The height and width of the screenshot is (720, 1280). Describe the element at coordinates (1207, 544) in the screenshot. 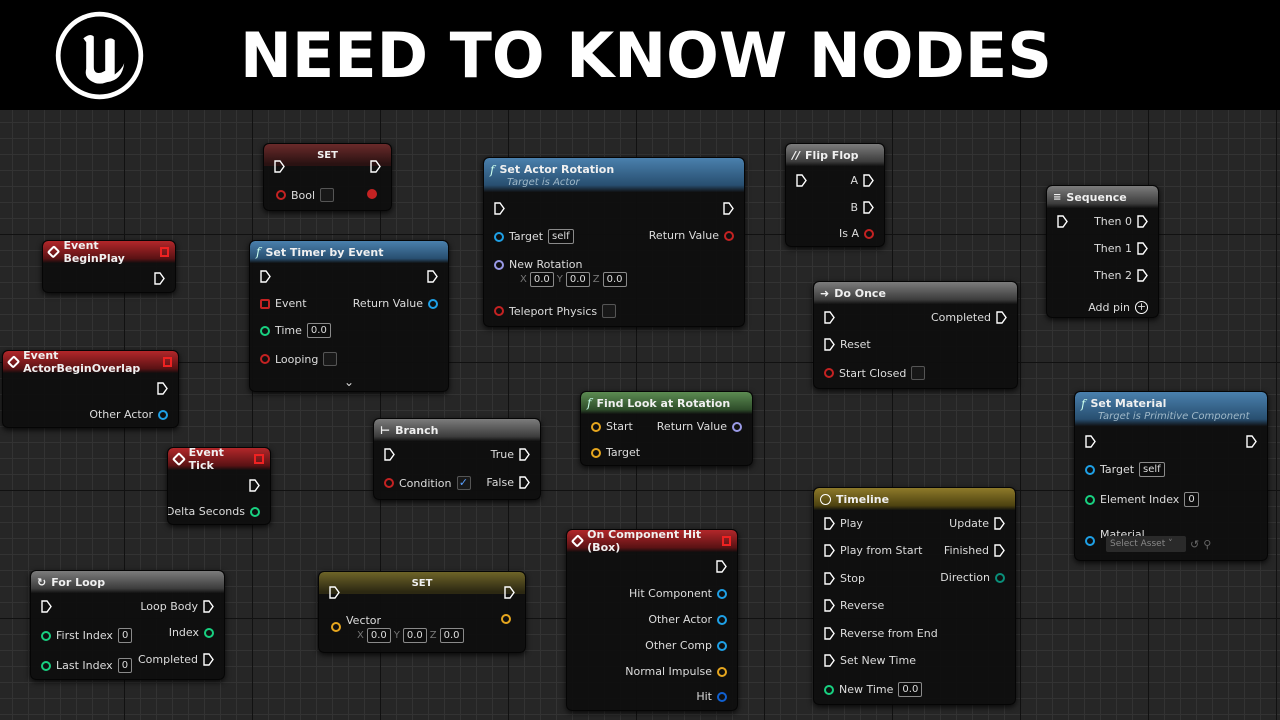

I see `browse-search-icon: ⚲` at that location.